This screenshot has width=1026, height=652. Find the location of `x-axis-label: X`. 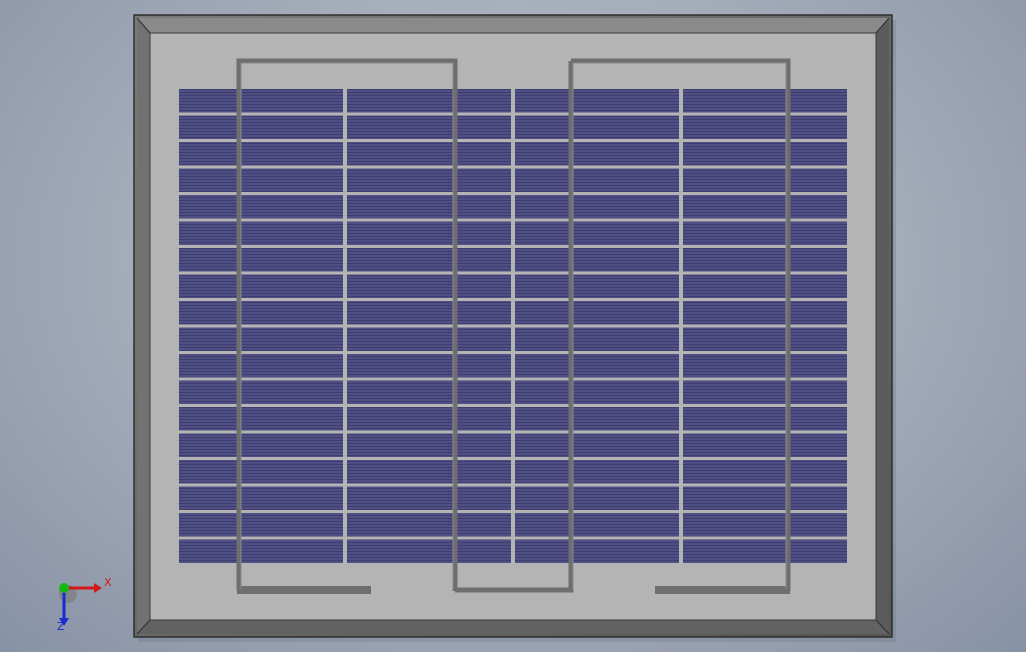

x-axis-label: X is located at coordinates (108, 582).